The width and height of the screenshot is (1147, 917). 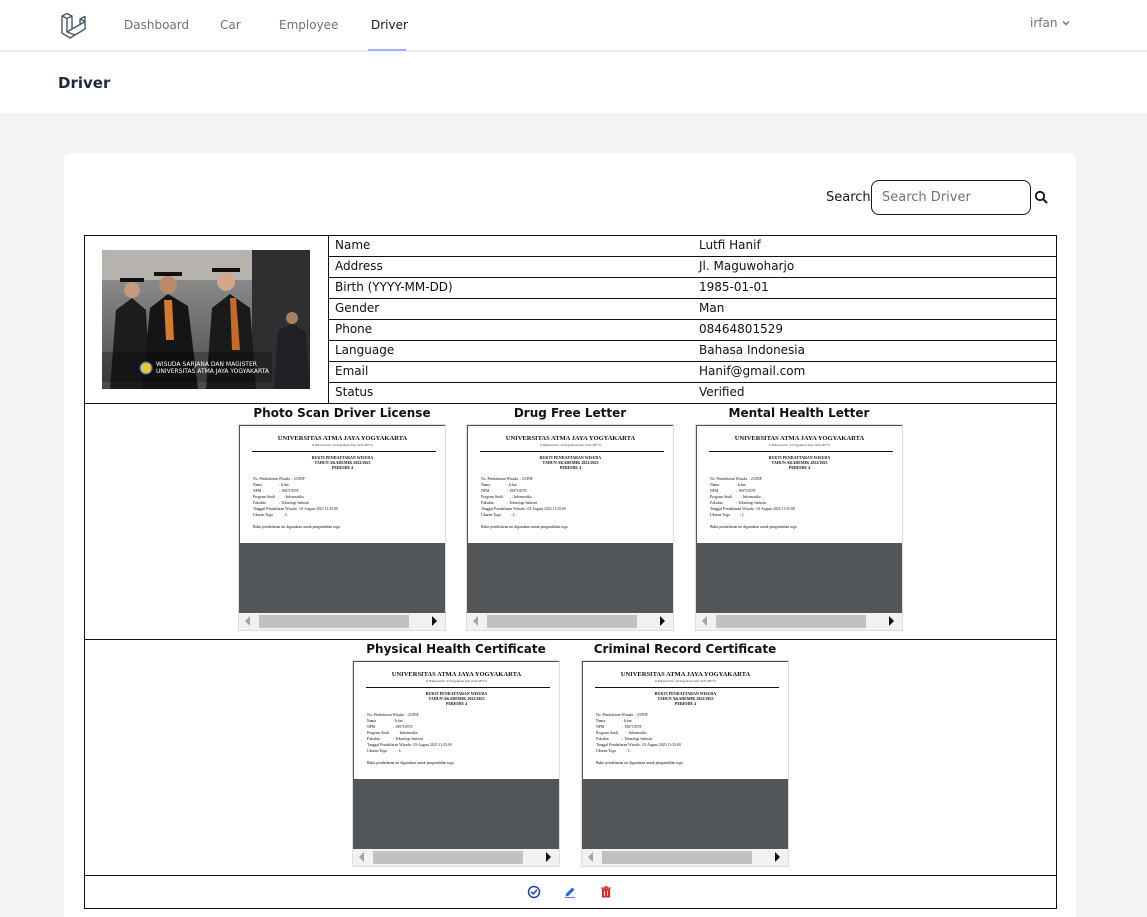 What do you see at coordinates (570, 413) in the screenshot?
I see `doc-title-drug-free: Drug Free Letter` at bounding box center [570, 413].